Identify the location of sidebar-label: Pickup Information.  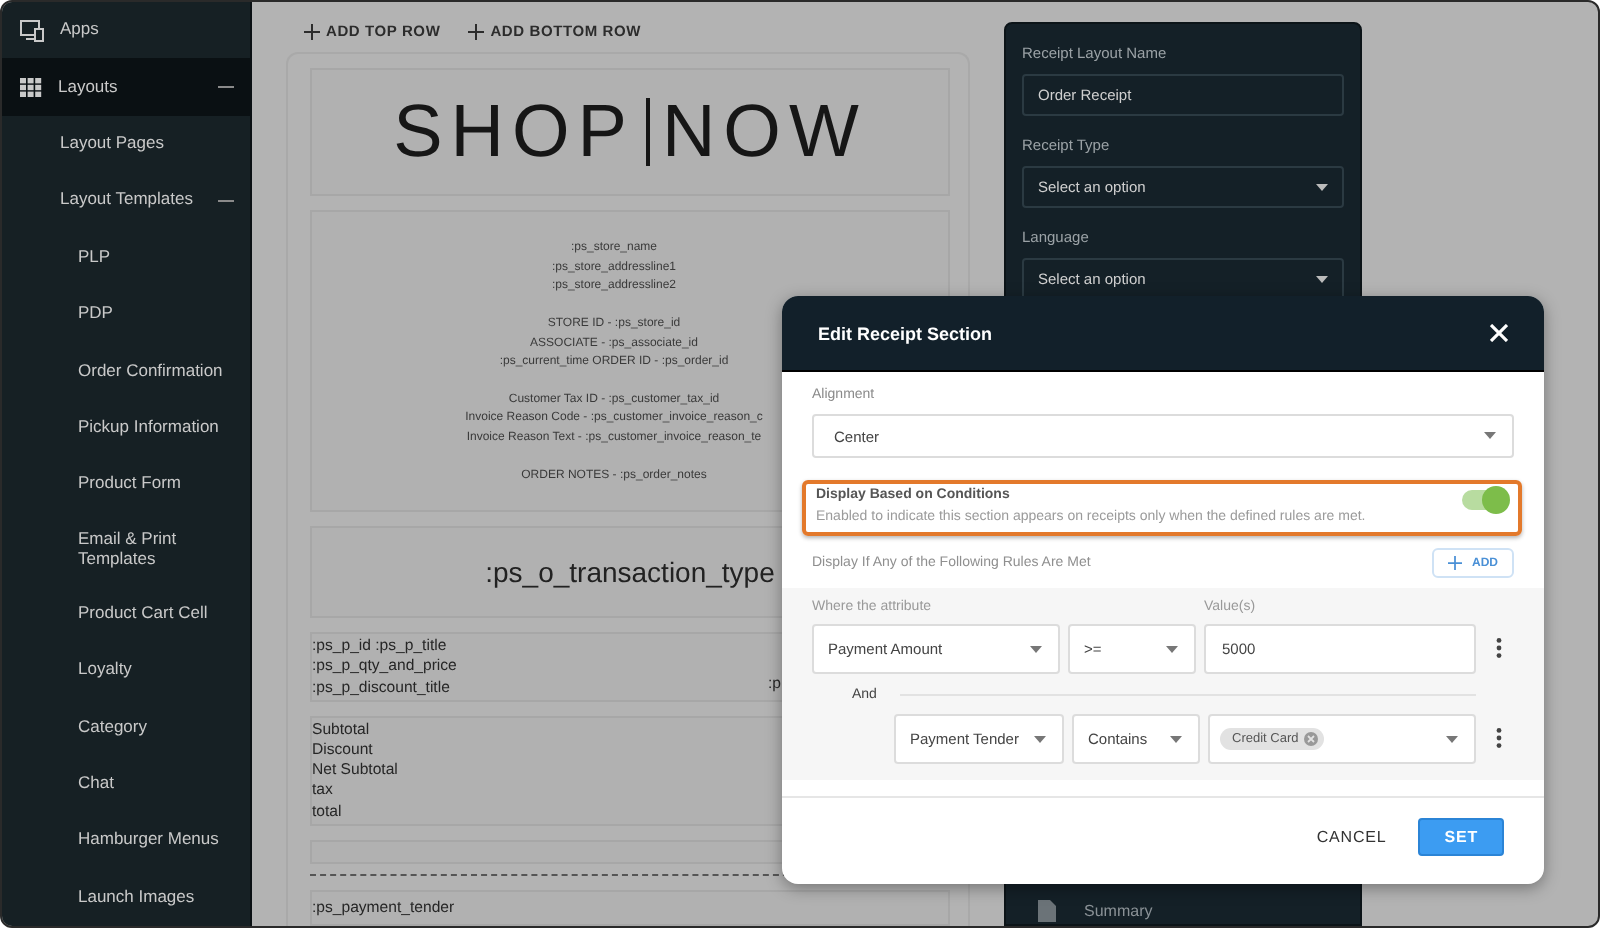
(149, 428).